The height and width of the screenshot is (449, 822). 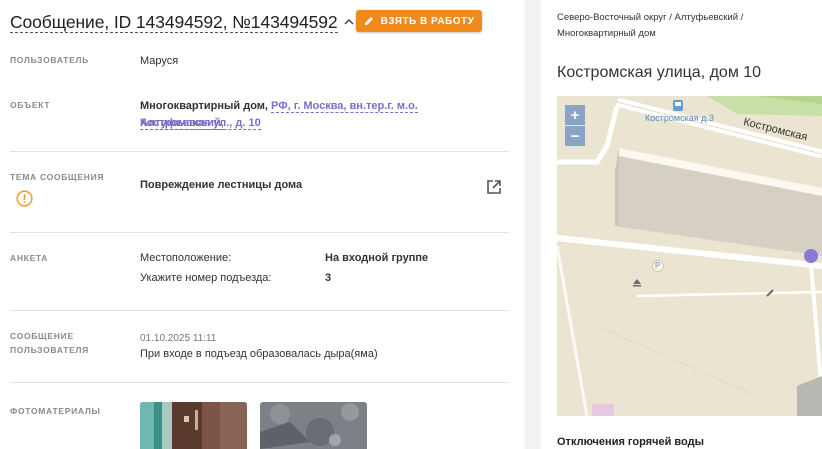 I want to click on take-to-work-label: ВЗЯТЬ В РАБОТУ, so click(x=427, y=21).